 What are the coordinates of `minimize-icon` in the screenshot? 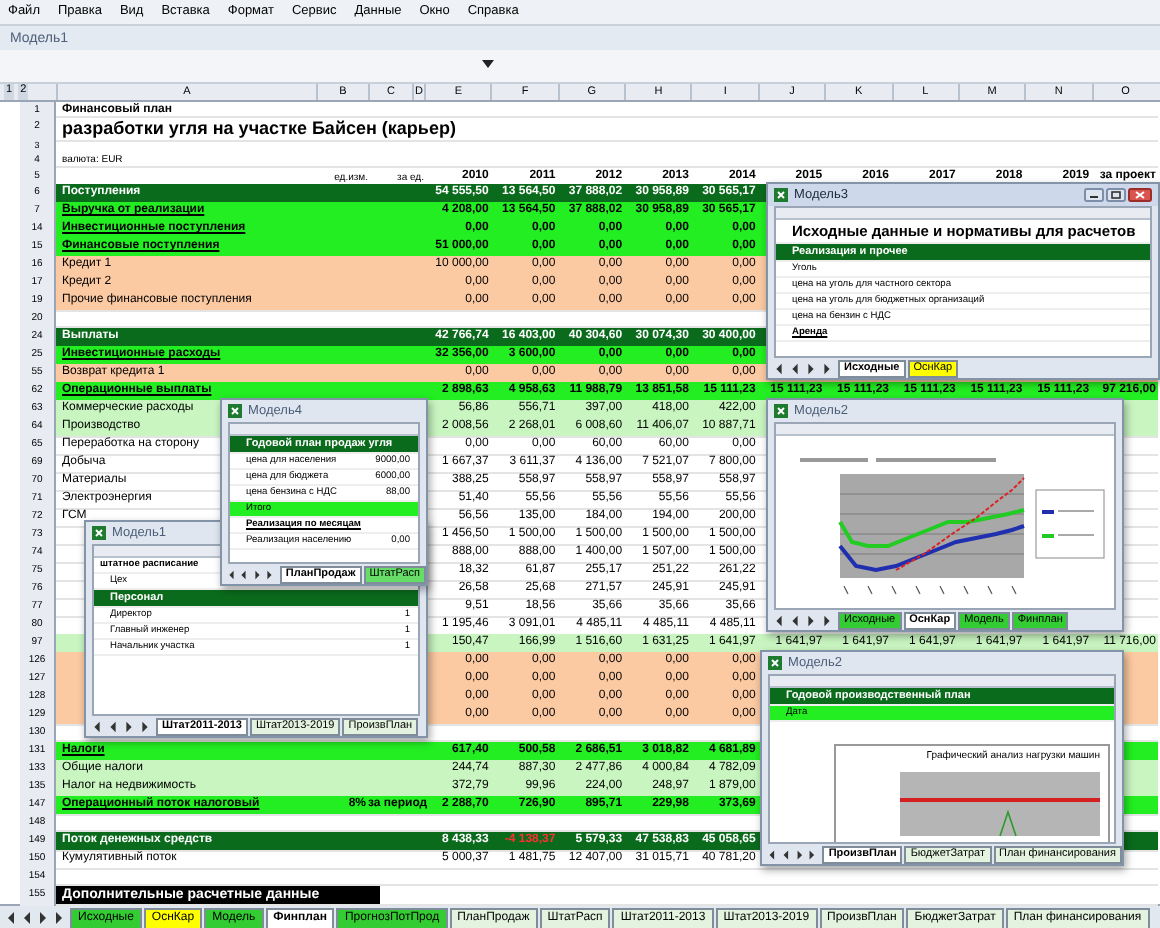 It's located at (1094, 195).